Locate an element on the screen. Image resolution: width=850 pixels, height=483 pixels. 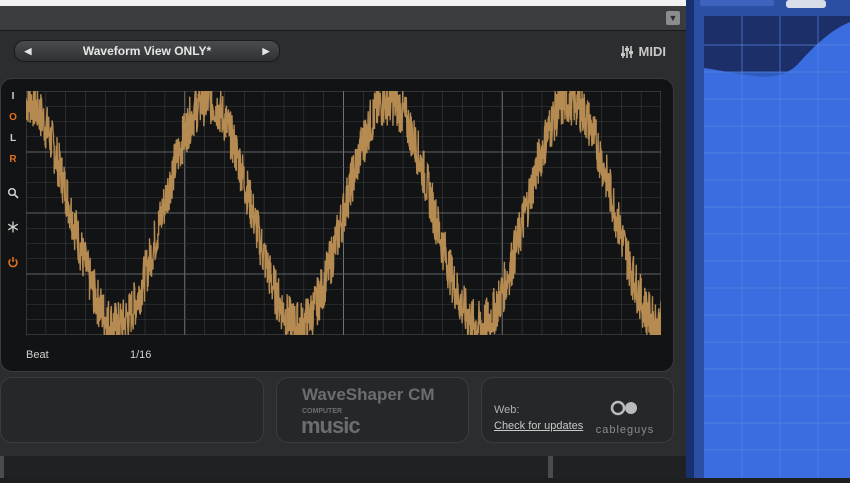
midi-button: MIDI is located at coordinates (643, 51).